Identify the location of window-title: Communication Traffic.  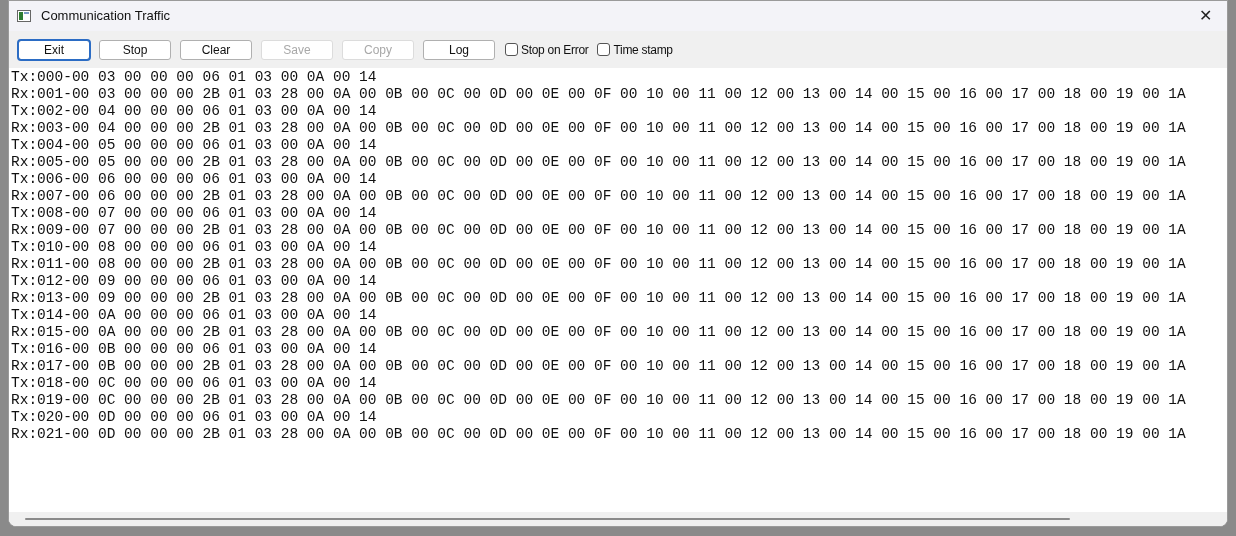
(106, 16).